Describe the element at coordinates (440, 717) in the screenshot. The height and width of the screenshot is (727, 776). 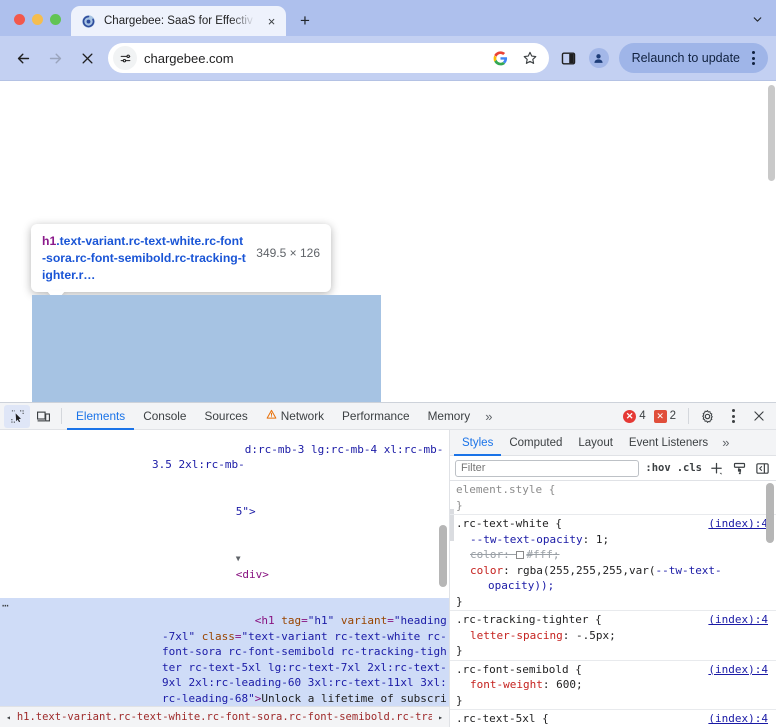
I see `breadcrumb-scroll-right-icon: ▸` at that location.